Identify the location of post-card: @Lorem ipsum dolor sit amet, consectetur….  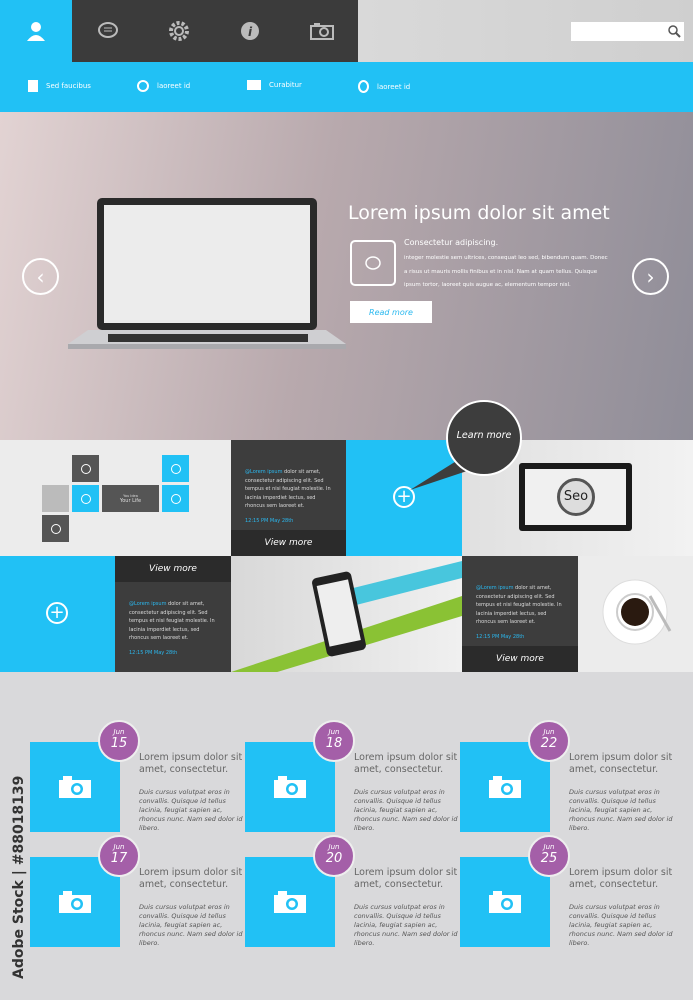
(288, 498).